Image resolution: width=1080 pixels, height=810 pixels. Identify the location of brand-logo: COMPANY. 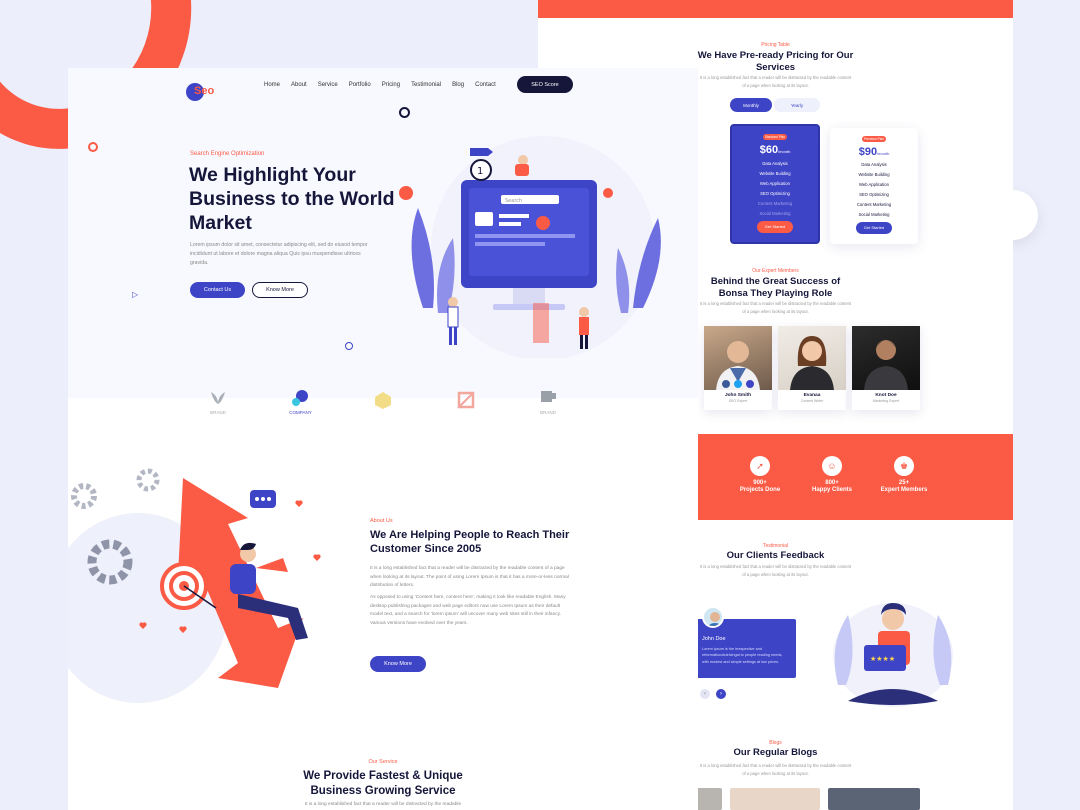
(301, 401).